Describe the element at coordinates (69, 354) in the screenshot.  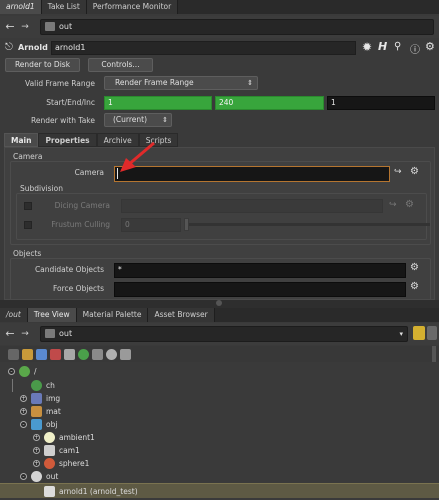
I see `lock-flag-icon` at that location.